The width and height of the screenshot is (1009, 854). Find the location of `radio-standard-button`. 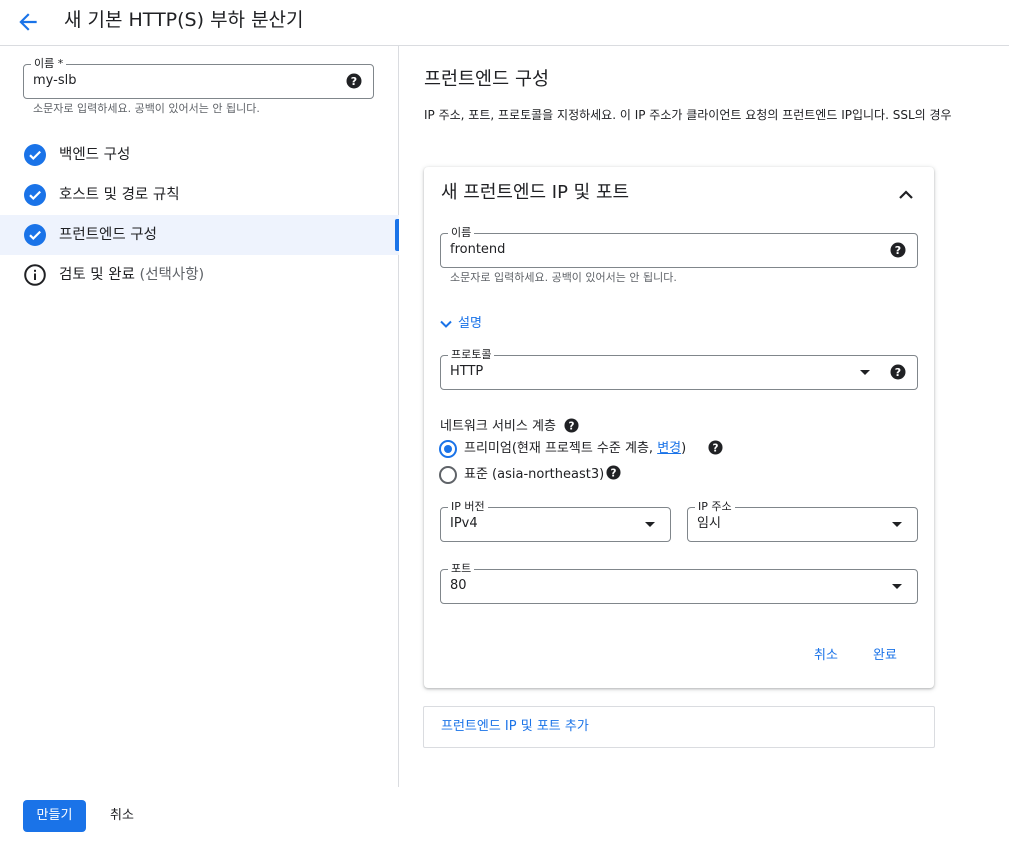

radio-standard-button is located at coordinates (448, 475).